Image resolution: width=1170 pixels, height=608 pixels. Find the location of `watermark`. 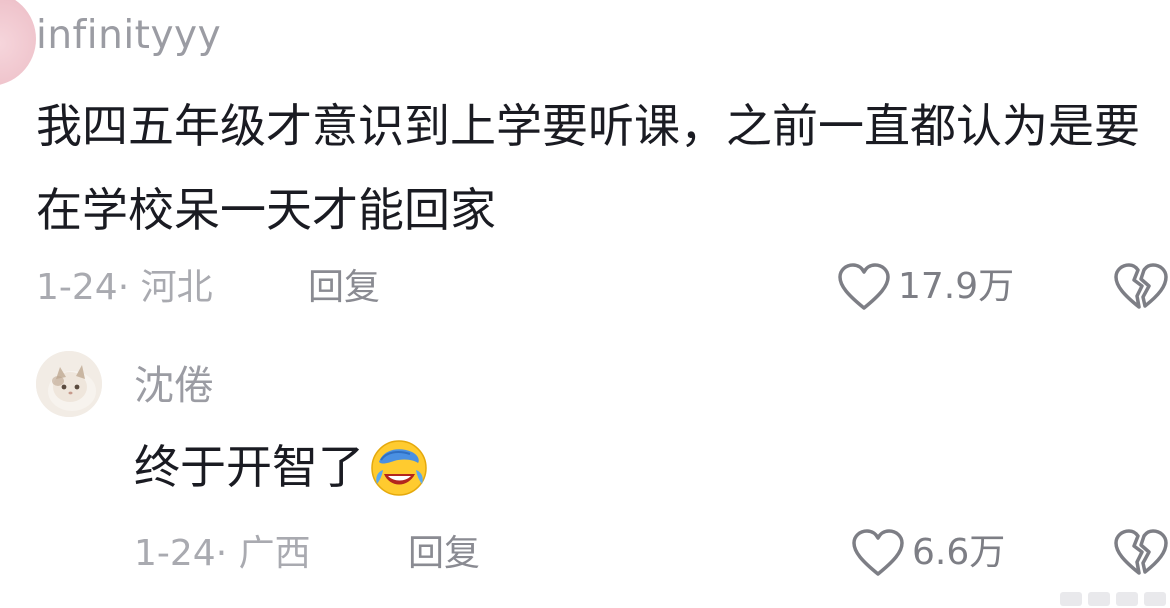

watermark is located at coordinates (1113, 599).